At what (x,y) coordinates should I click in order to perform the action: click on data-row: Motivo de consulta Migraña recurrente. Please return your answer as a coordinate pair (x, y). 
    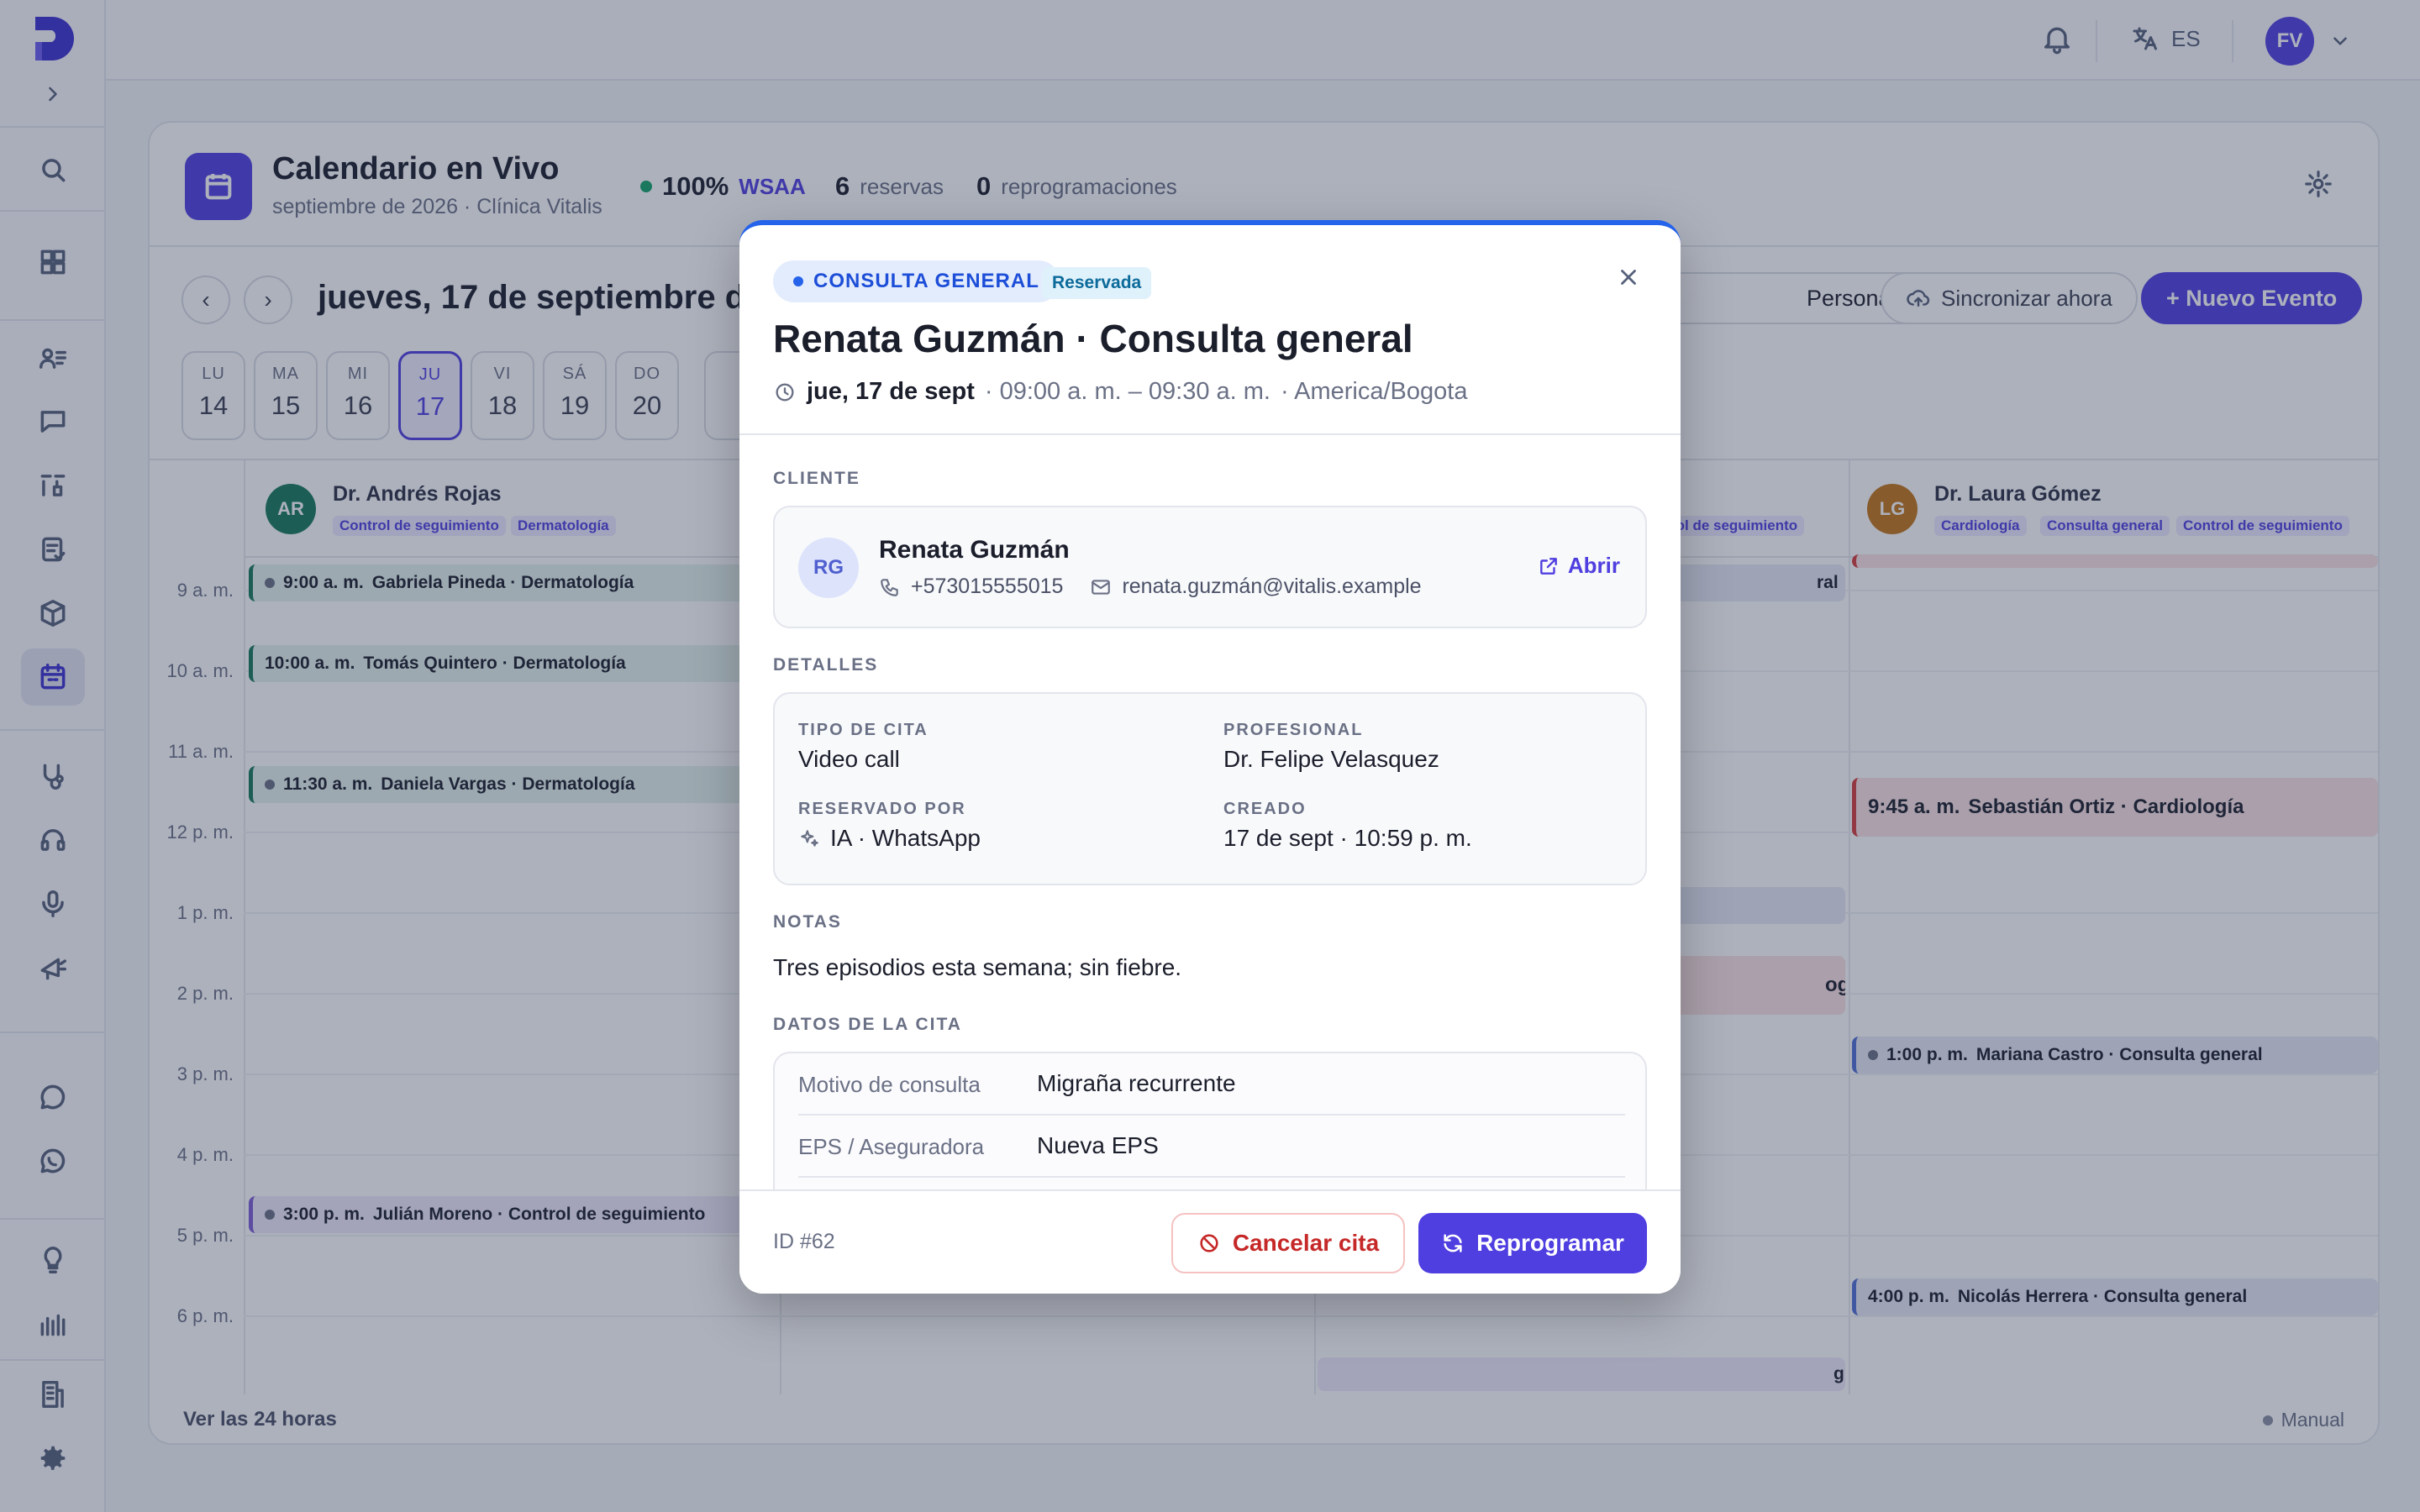
    Looking at the image, I should click on (1211, 1084).